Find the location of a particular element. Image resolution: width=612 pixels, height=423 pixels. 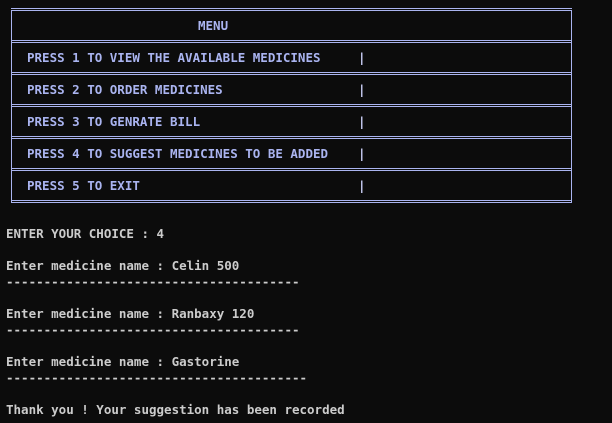

menu-border-left is located at coordinates (11, 25).